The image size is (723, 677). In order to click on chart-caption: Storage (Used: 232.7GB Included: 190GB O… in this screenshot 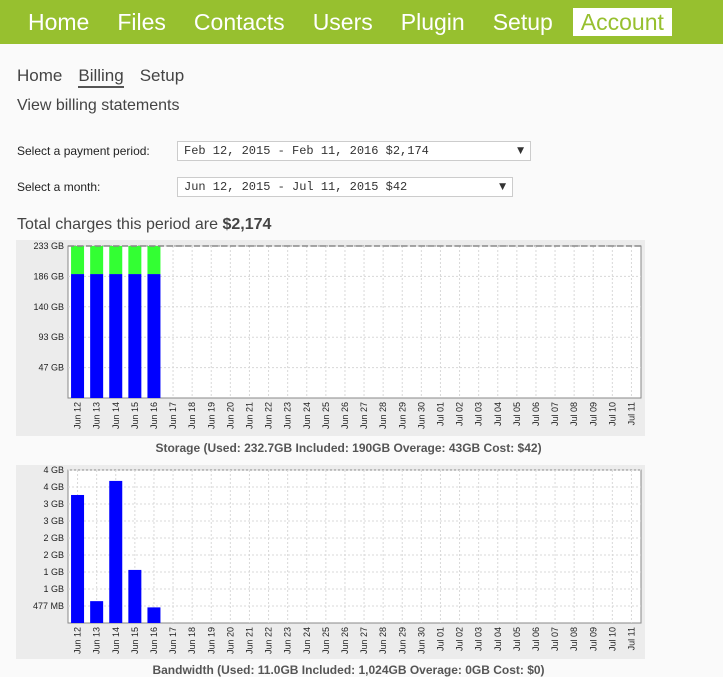, I will do `click(348, 448)`.